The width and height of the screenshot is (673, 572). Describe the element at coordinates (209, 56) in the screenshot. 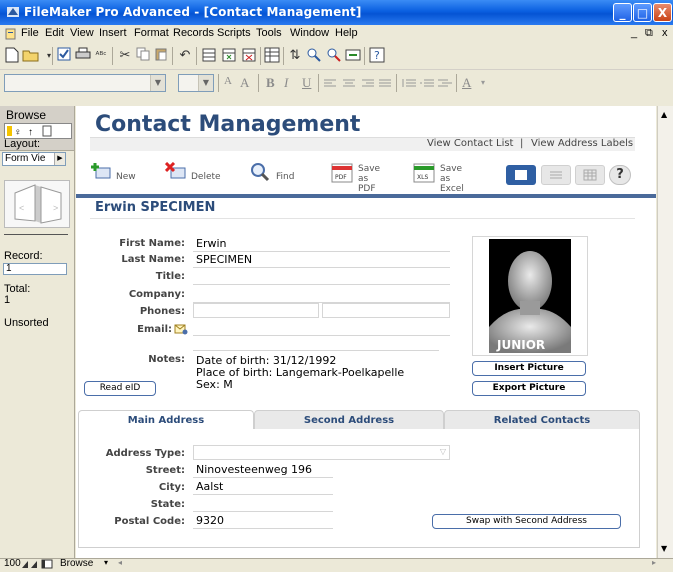

I see `new-record-icon` at that location.